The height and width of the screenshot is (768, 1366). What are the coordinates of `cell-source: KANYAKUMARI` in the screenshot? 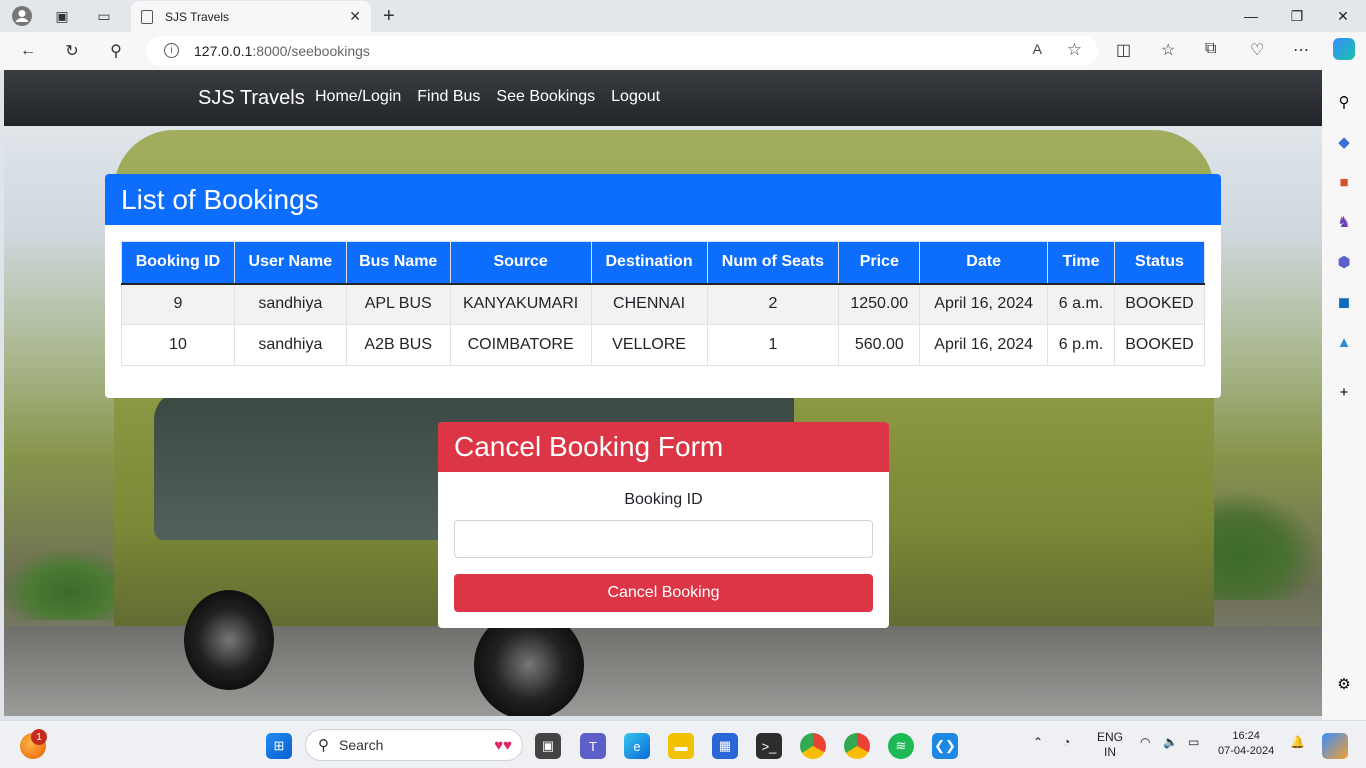 It's located at (520, 304).